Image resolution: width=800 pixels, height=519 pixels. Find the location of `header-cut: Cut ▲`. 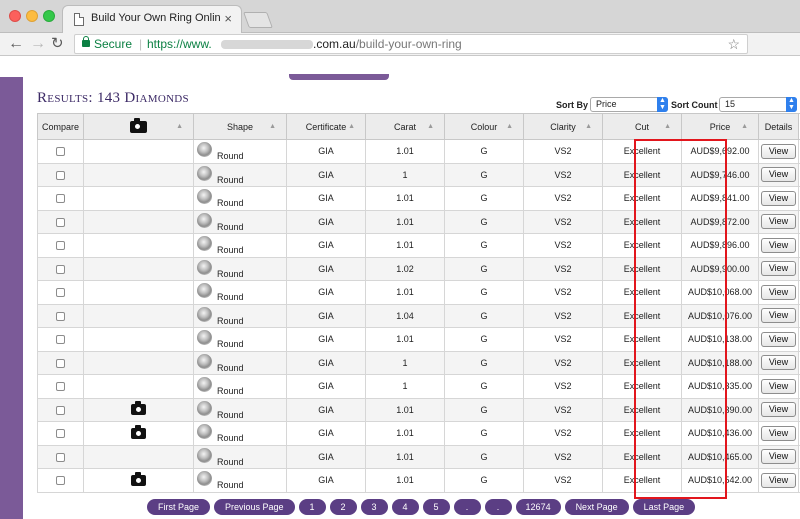

header-cut: Cut ▲ is located at coordinates (642, 126).